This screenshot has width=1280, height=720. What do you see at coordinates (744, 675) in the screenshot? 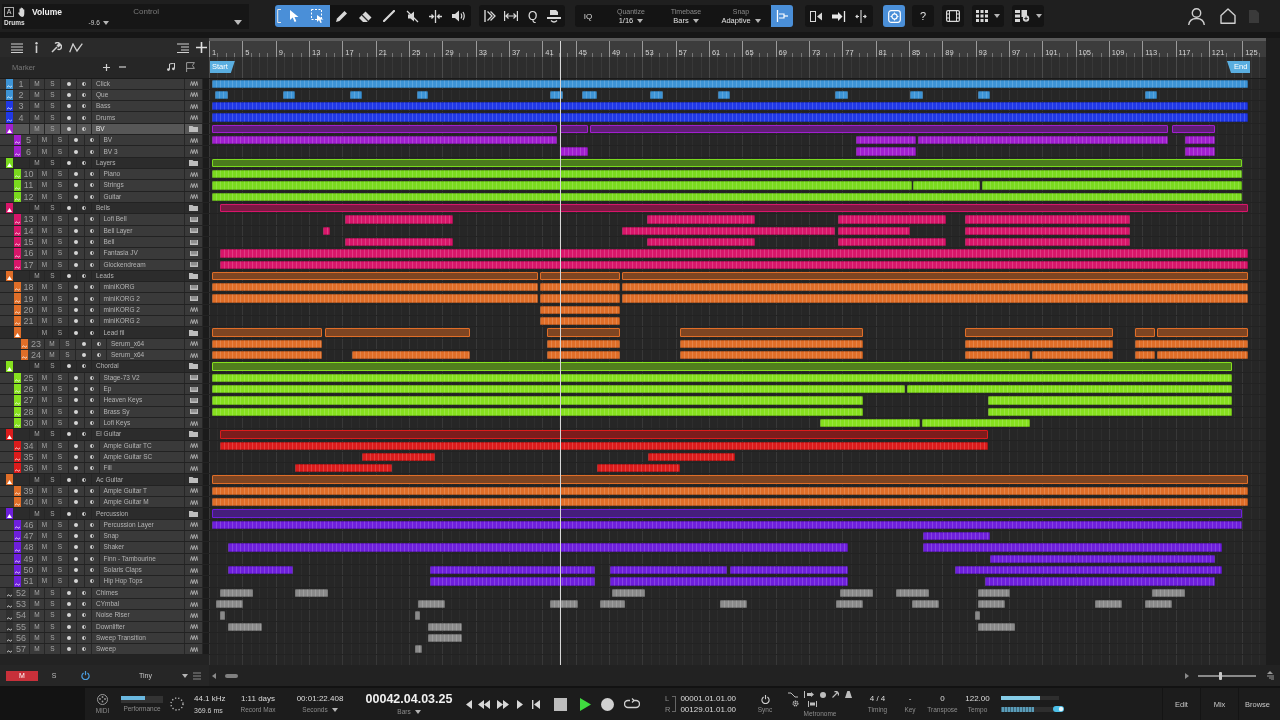
I see `horizontal-scrollbar` at bounding box center [744, 675].